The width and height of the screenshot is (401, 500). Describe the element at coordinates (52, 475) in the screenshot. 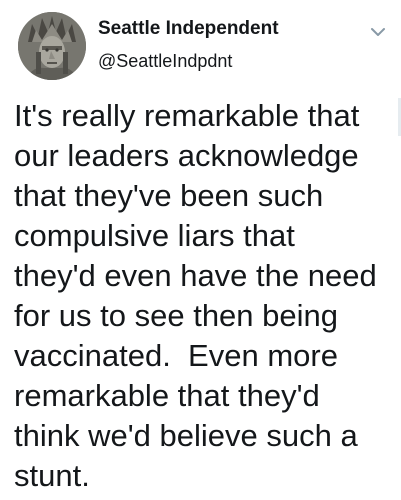

I see `tweet-text-line: stunt.` at that location.